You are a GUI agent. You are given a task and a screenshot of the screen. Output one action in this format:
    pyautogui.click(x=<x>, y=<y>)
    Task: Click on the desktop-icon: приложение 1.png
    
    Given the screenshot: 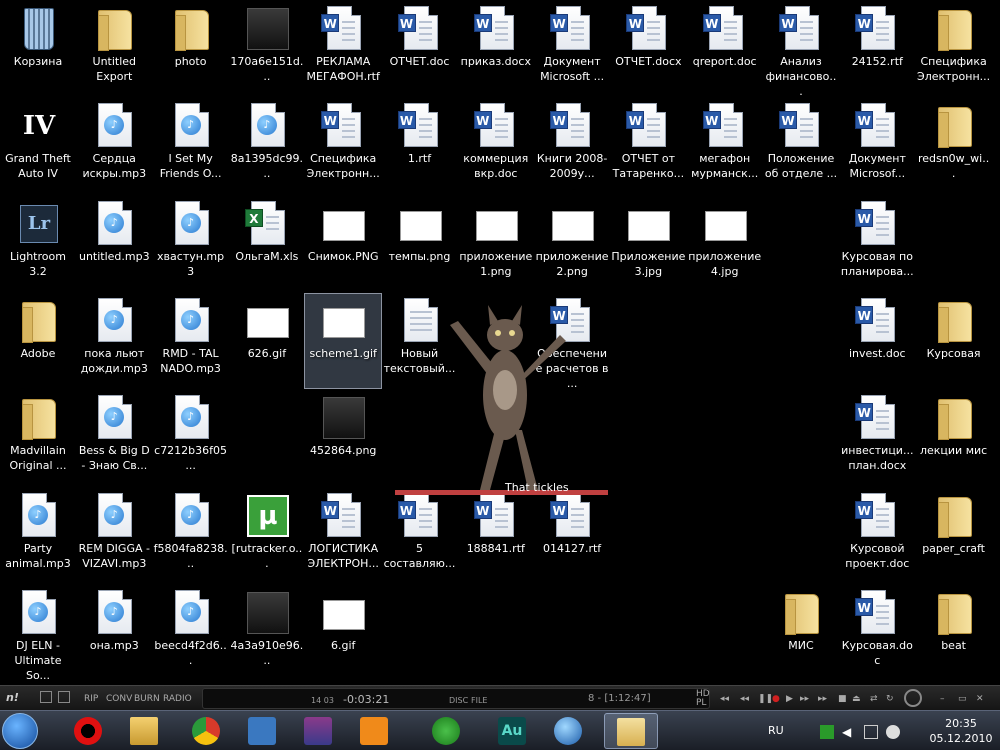 What is the action you would take?
    pyautogui.click(x=496, y=244)
    